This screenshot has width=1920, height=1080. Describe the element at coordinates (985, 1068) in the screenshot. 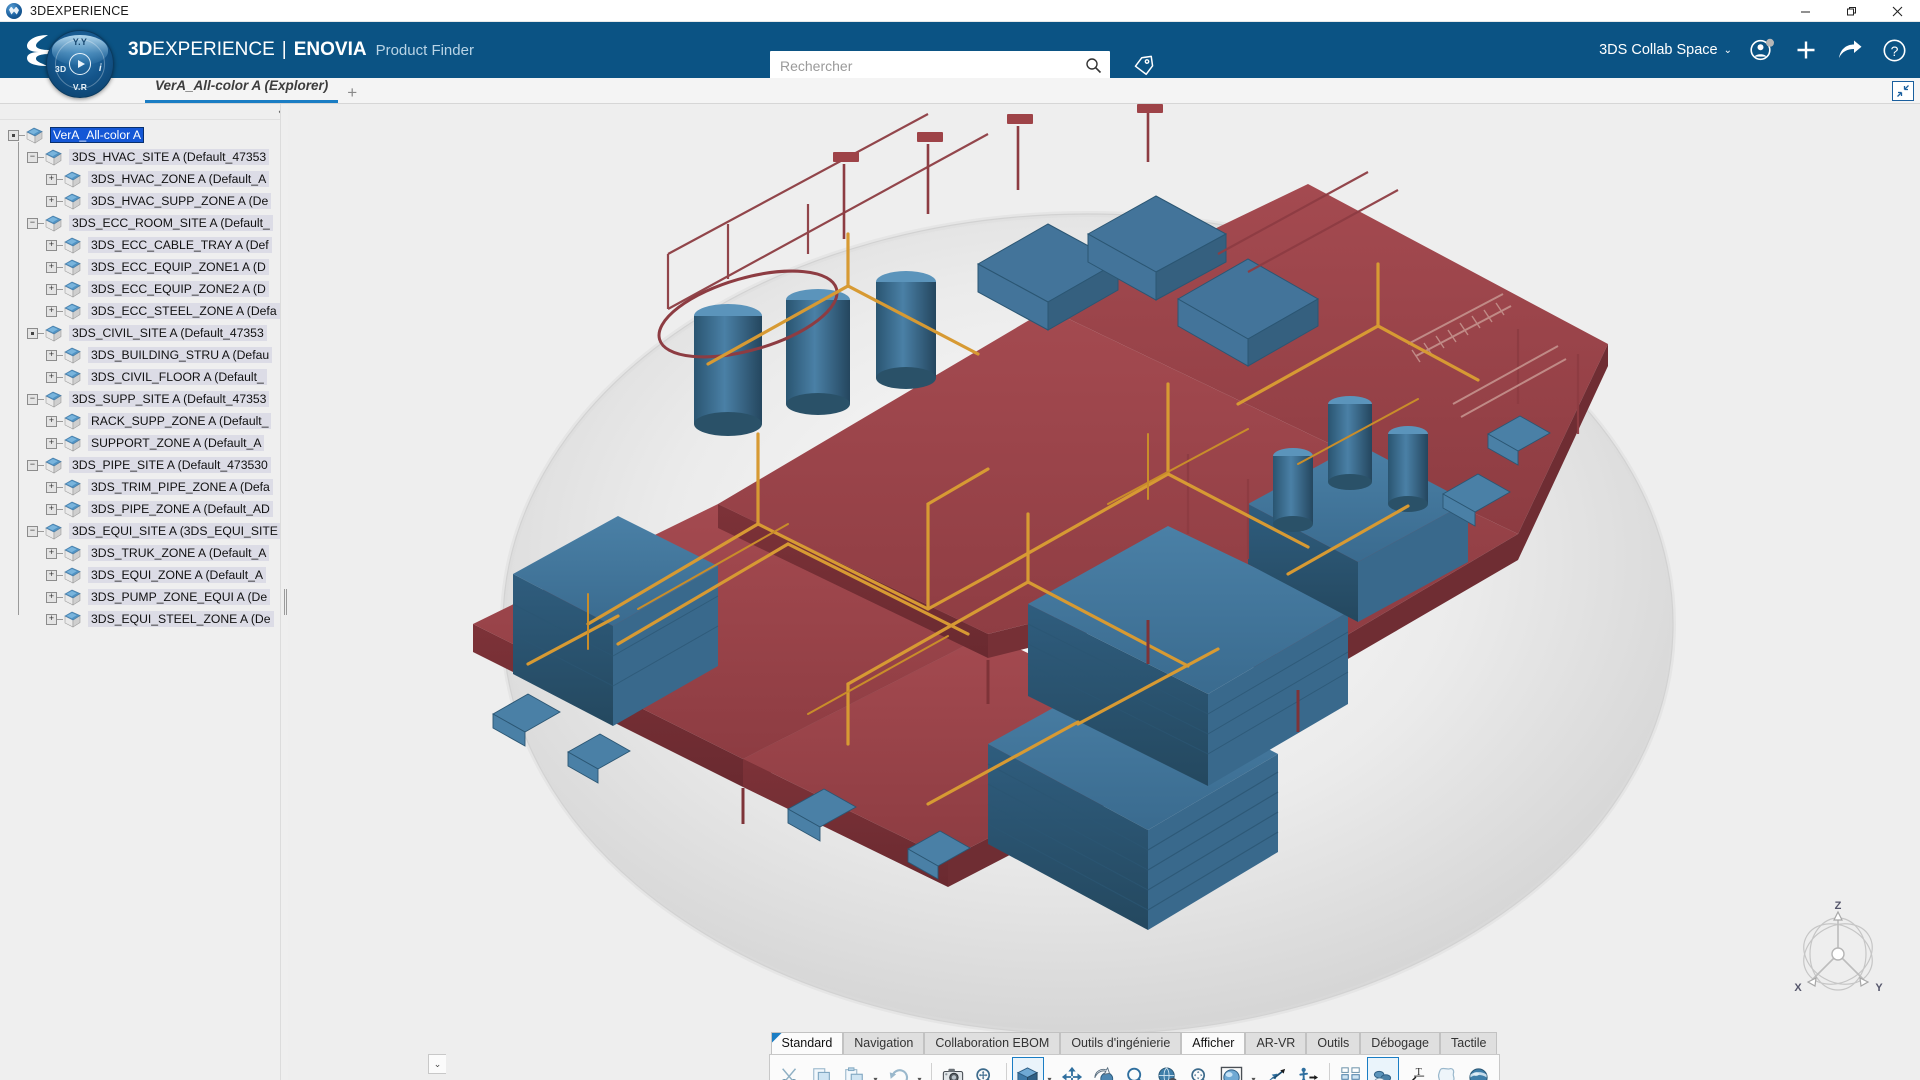

I see `magnifier-fit-icon` at that location.